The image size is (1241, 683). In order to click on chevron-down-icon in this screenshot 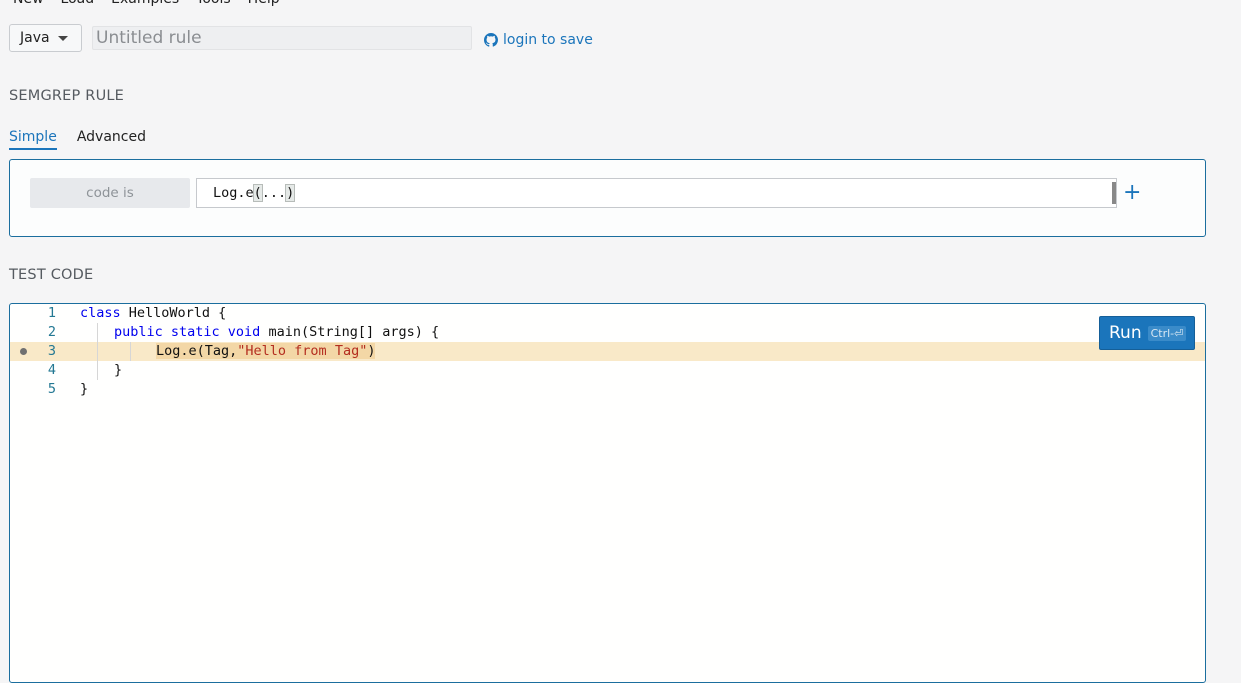, I will do `click(63, 38)`.